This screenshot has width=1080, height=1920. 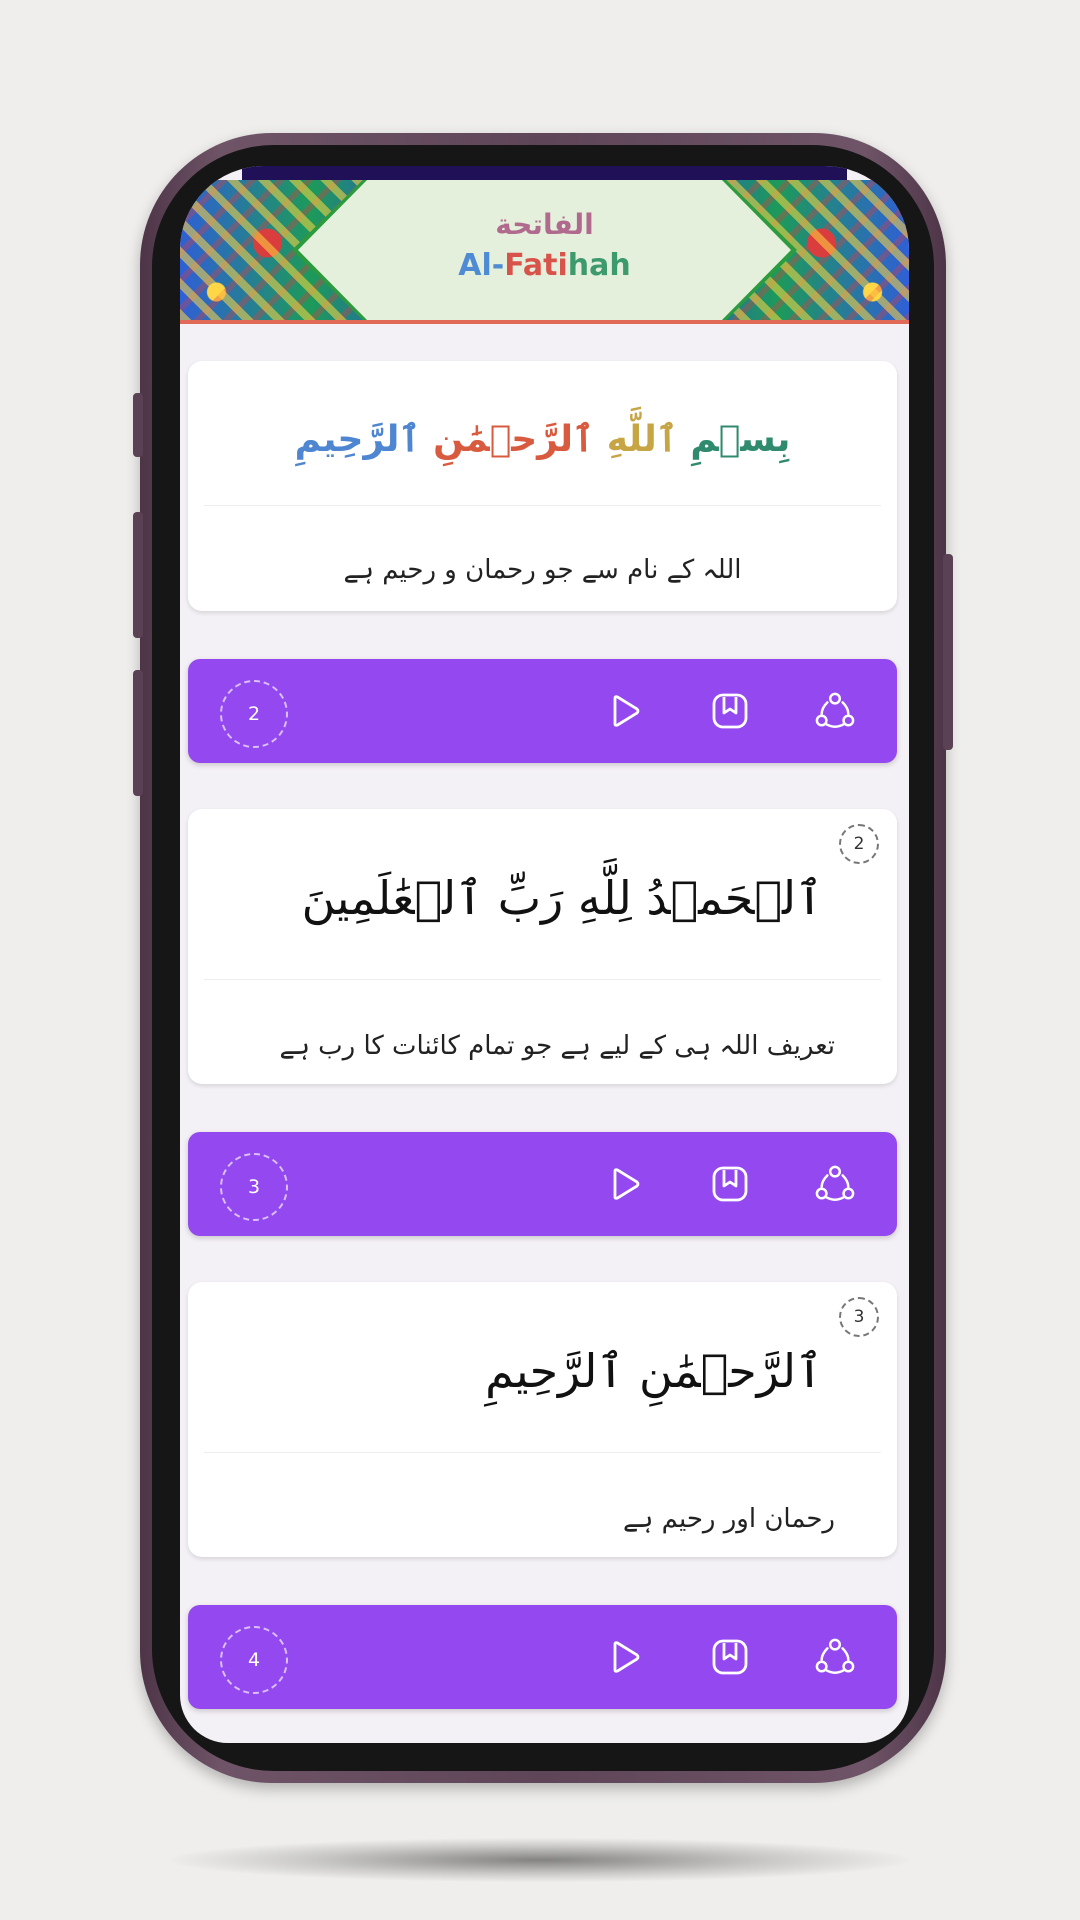 I want to click on ayah-action-bar: 3, so click(x=542, y=1184).